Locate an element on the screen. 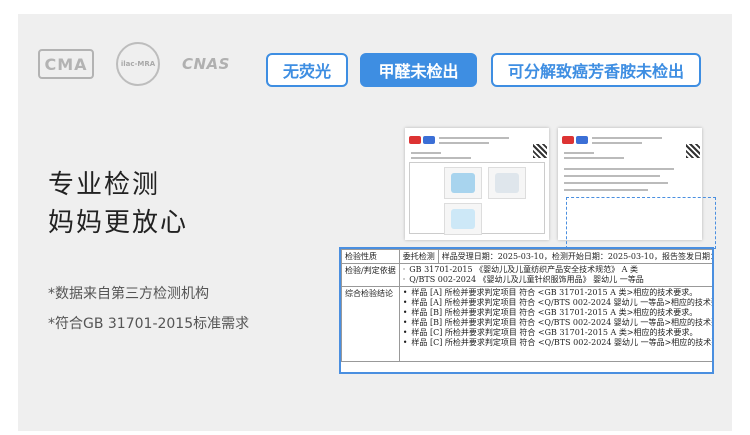  headline-line-1: 专业检测 is located at coordinates (104, 185).